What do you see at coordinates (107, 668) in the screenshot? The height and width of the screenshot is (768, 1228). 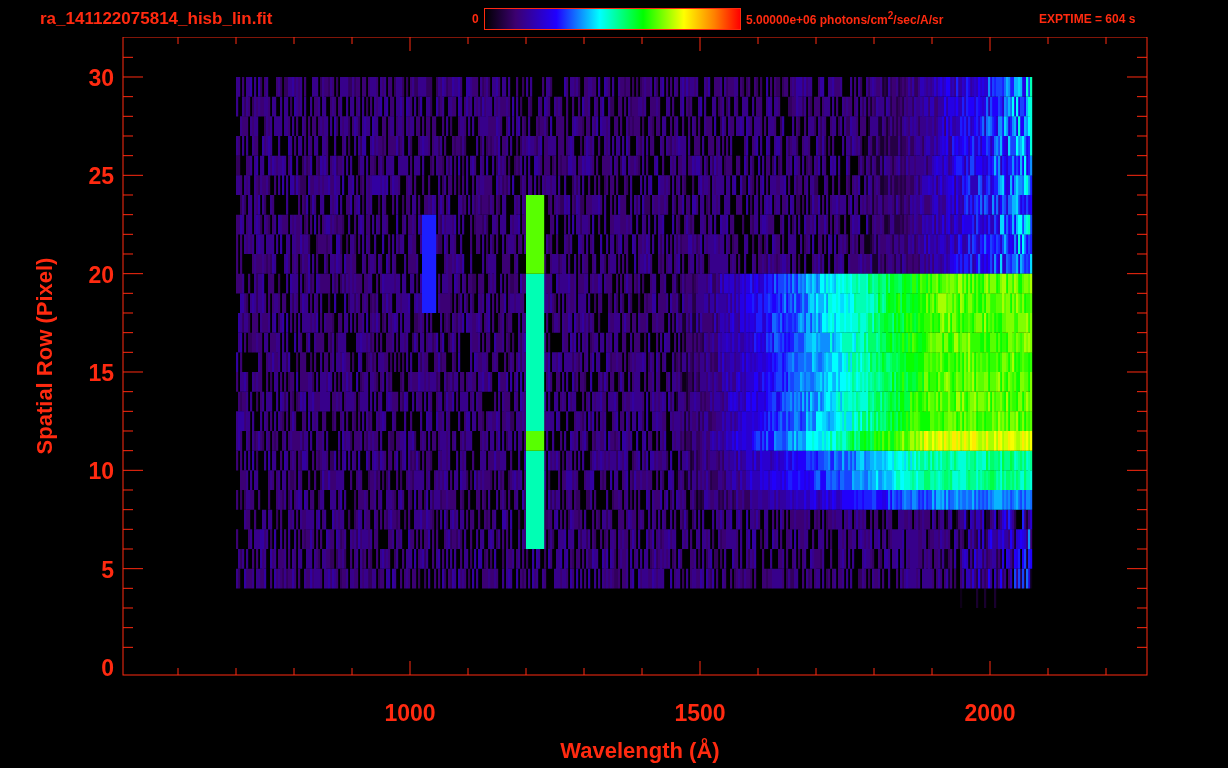 I see `y-tick-label: 0` at bounding box center [107, 668].